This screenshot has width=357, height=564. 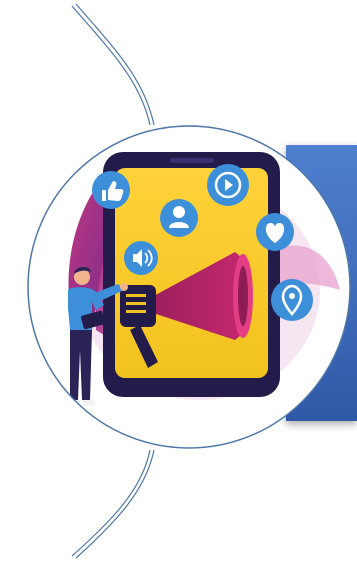 What do you see at coordinates (228, 185) in the screenshot?
I see `play-icon` at bounding box center [228, 185].